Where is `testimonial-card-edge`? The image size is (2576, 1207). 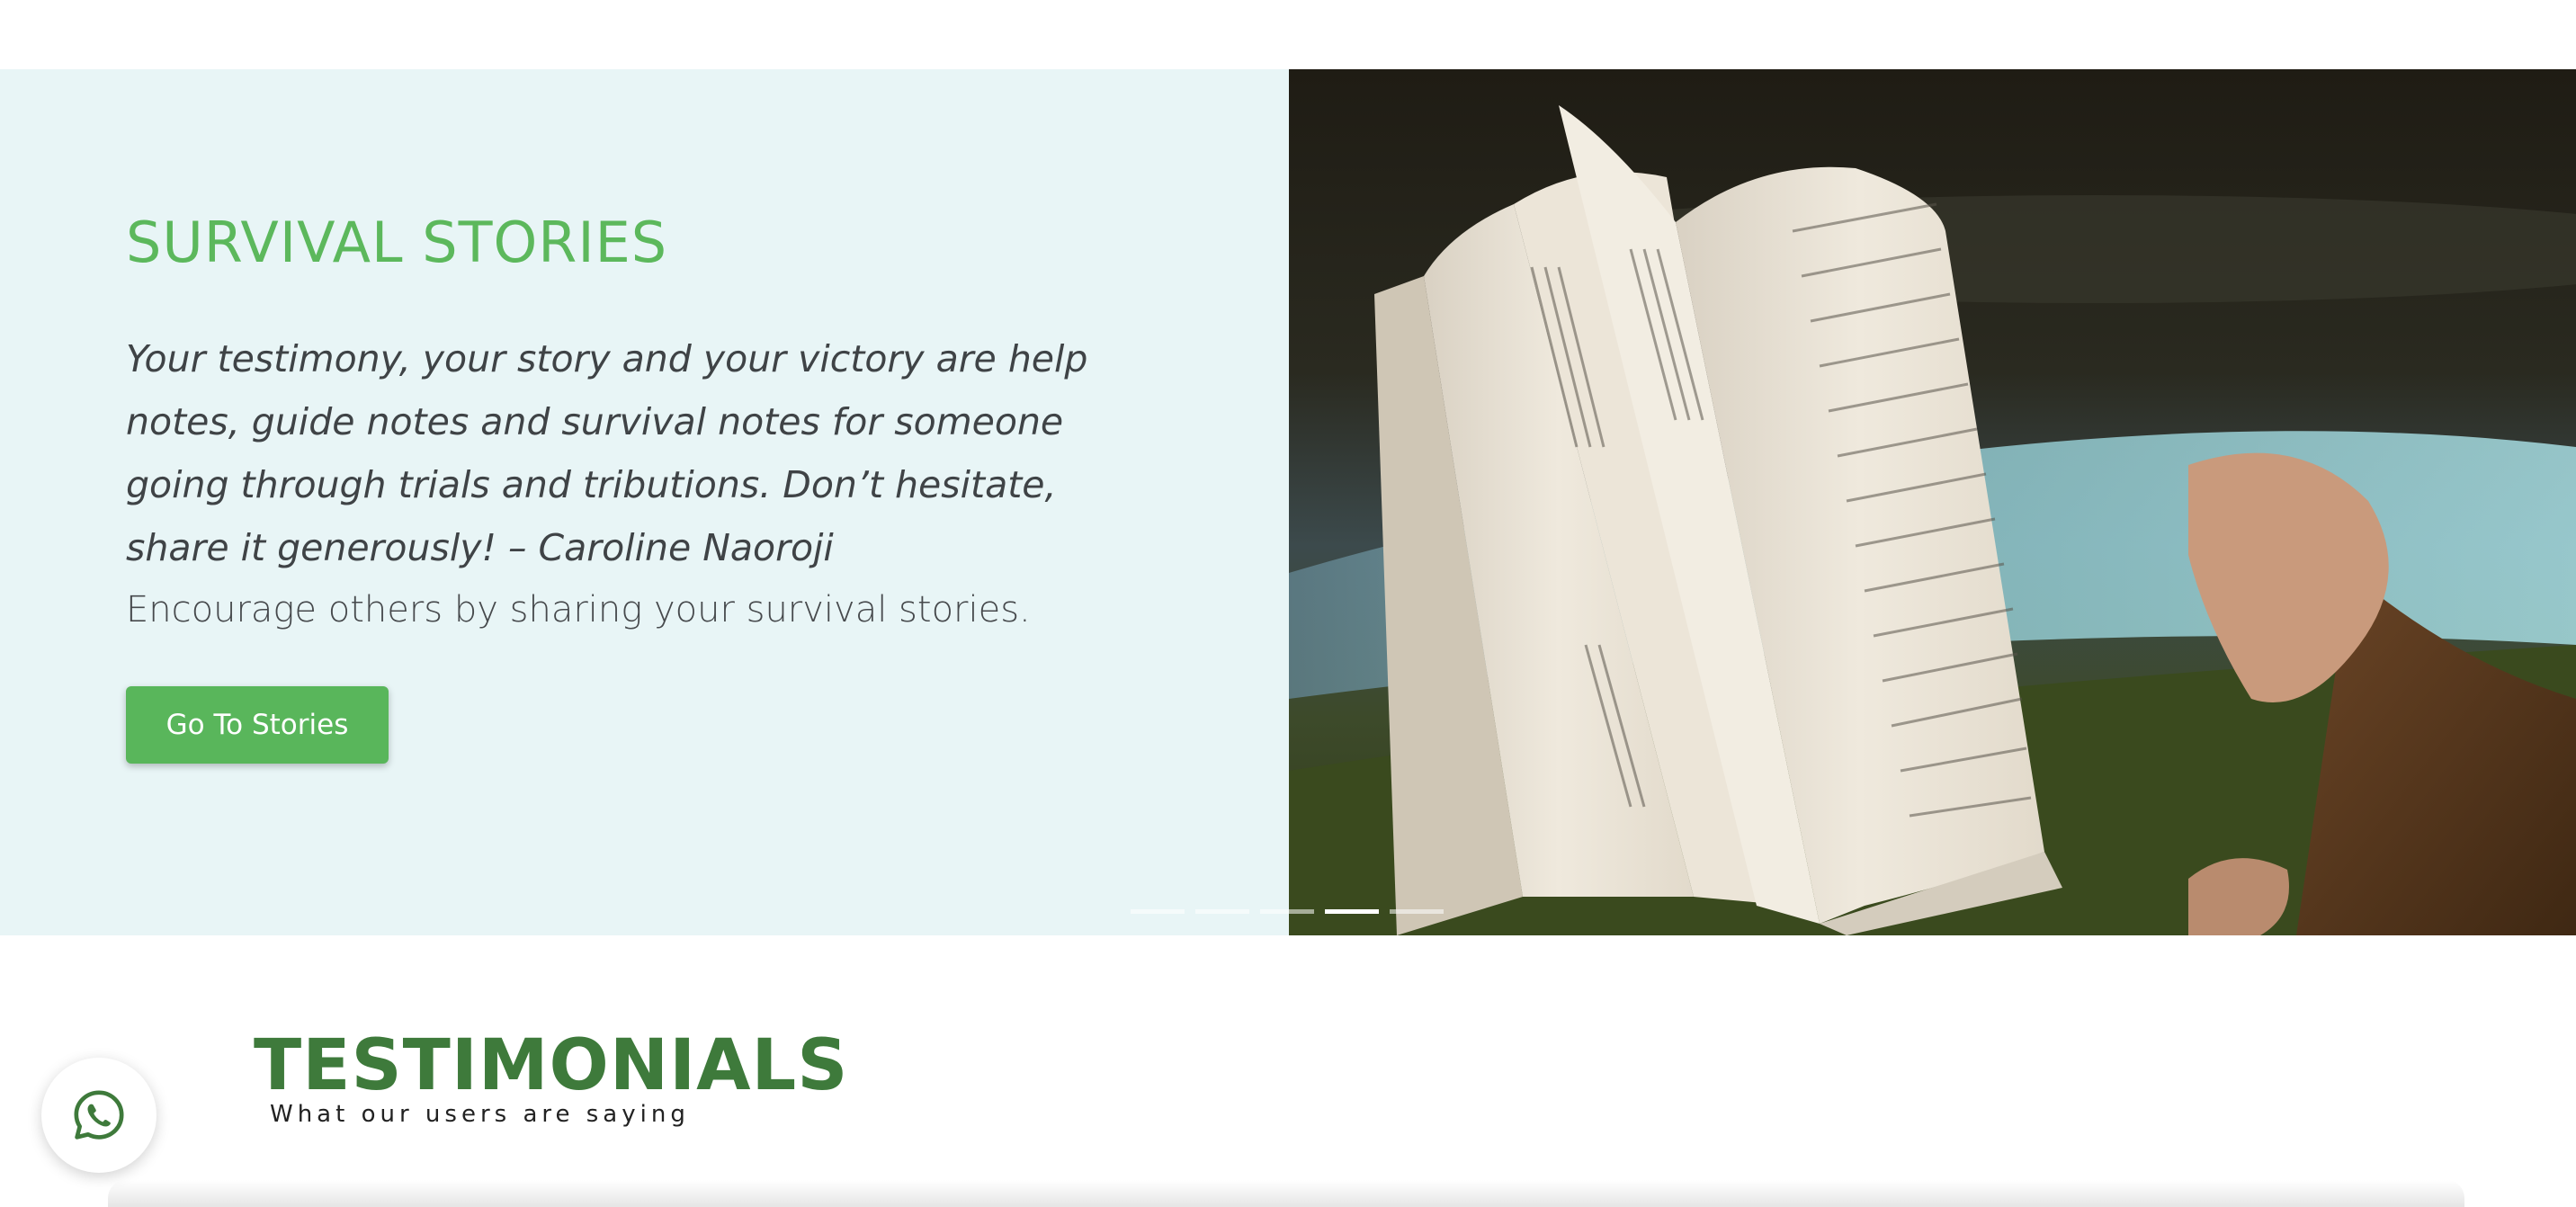
testimonial-card-edge is located at coordinates (1286, 1193).